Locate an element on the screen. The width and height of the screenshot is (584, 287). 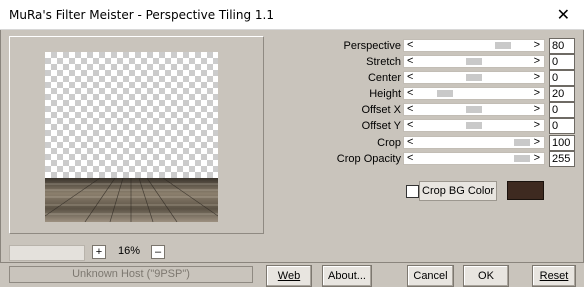
host-status: Unknown Host ("9PSP") is located at coordinates (131, 274).